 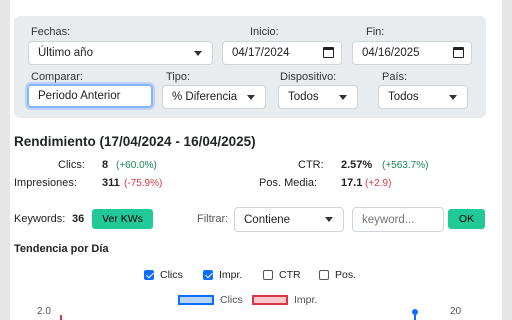 I want to click on keywords-count: 36, so click(x=78, y=219).